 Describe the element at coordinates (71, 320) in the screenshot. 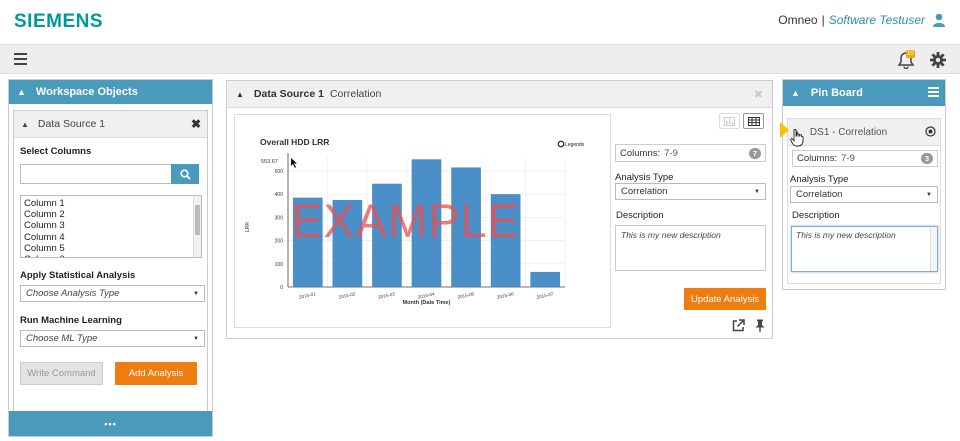

I see `ml-label: Run Machine Learning` at that location.